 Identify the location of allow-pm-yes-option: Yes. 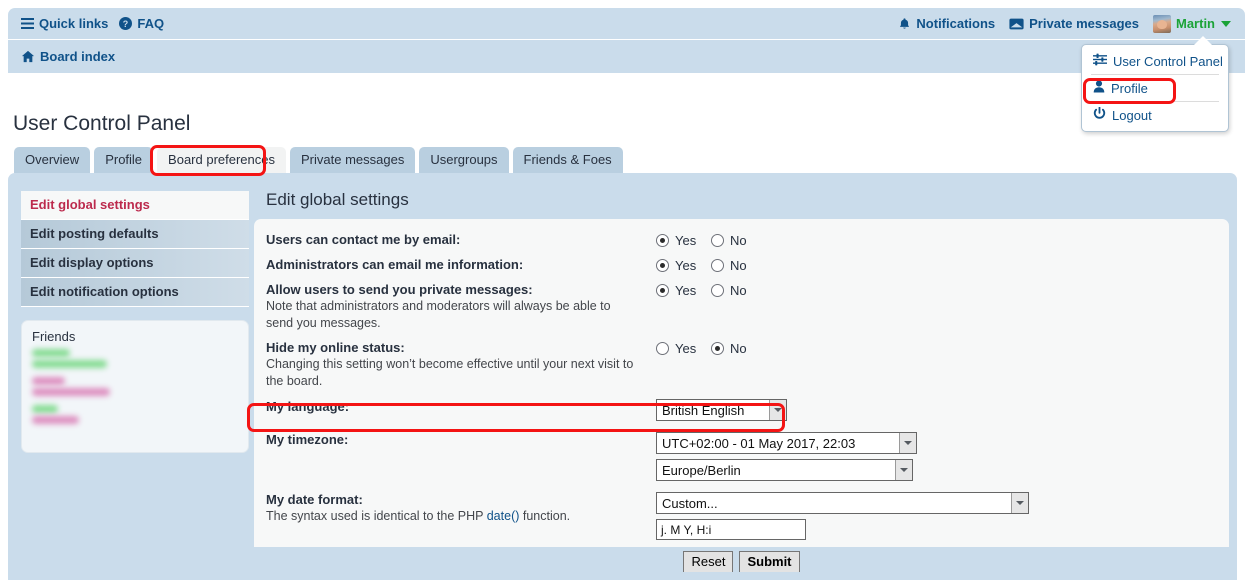
(683, 290).